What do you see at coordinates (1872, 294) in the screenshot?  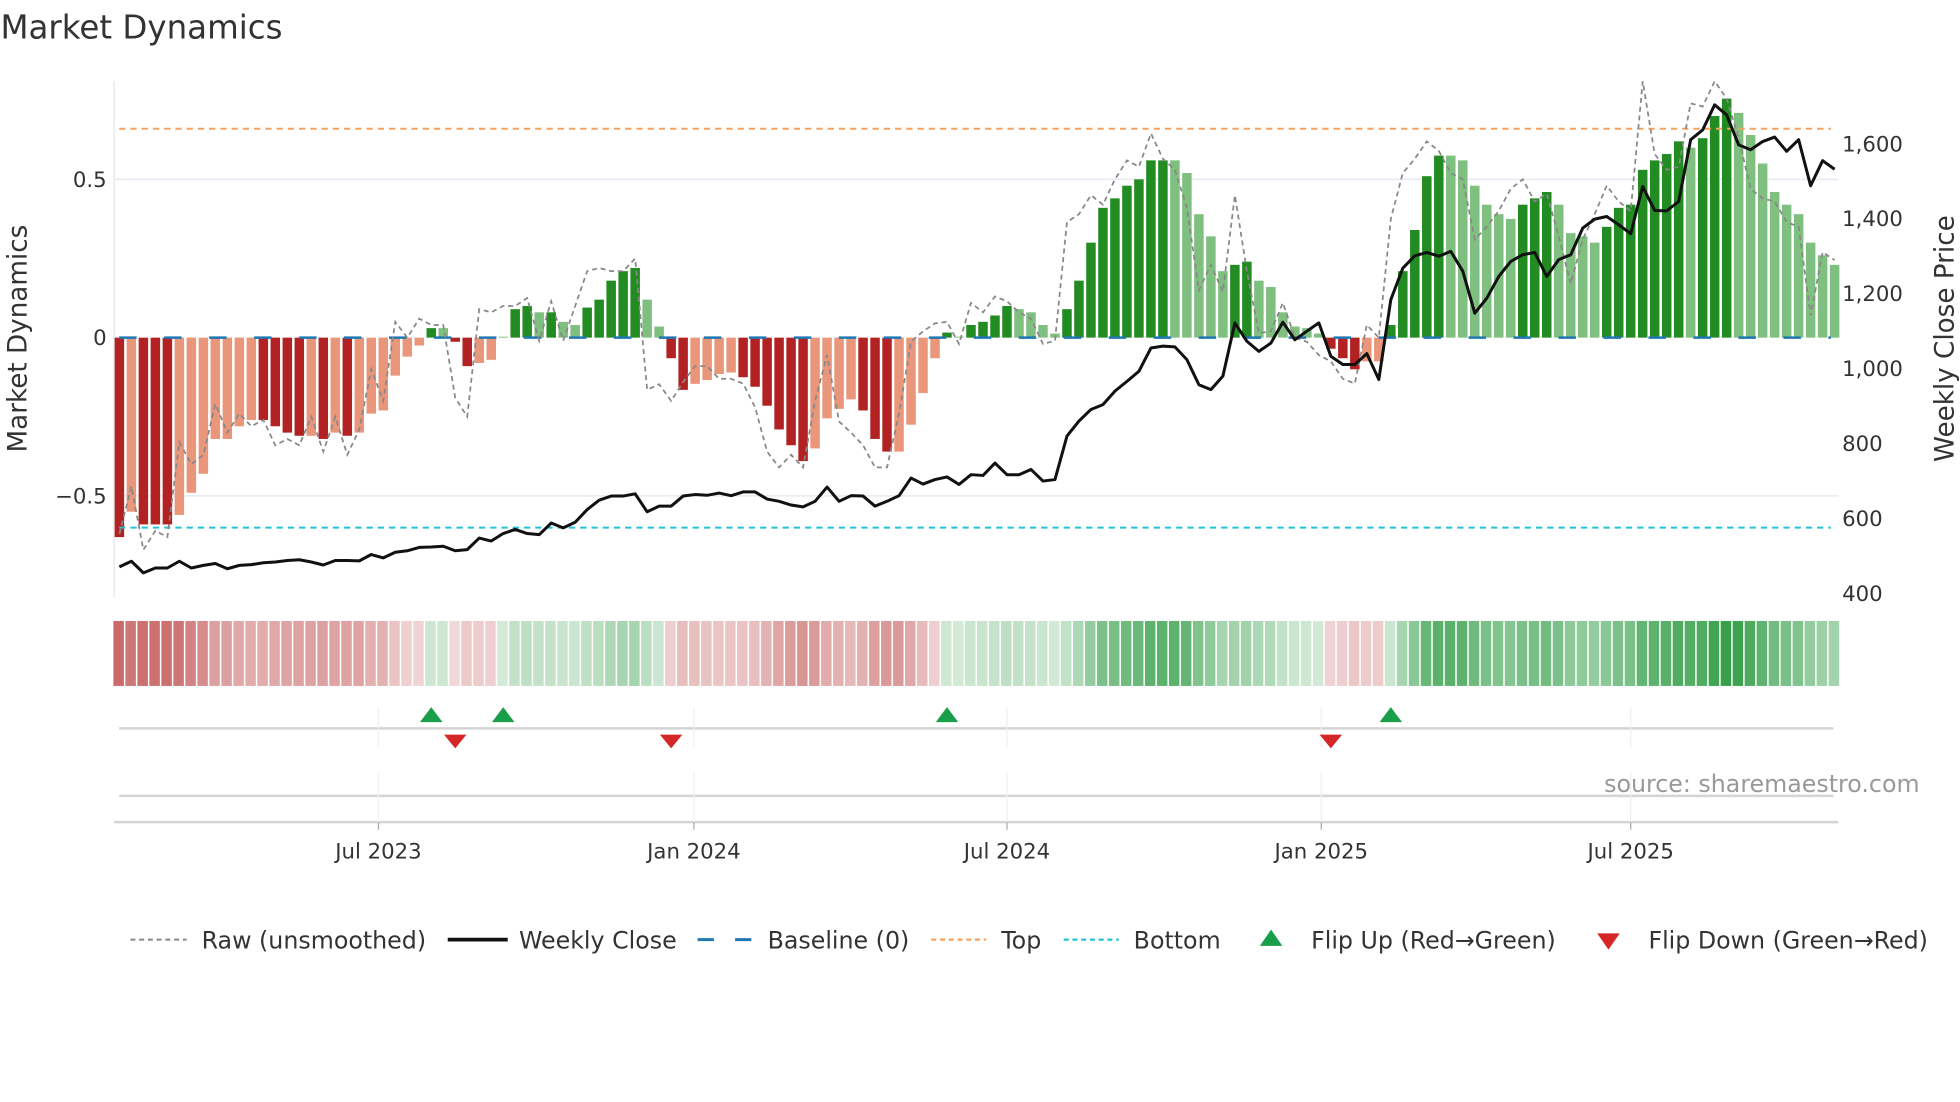 I see `y2-tick-label: 1,200` at bounding box center [1872, 294].